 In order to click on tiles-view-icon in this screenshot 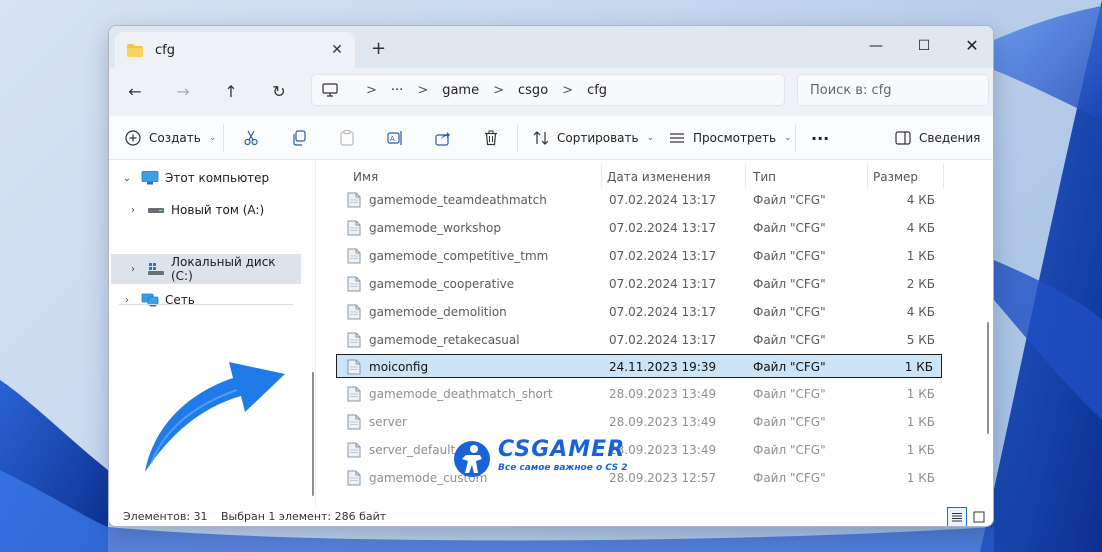, I will do `click(979, 517)`.